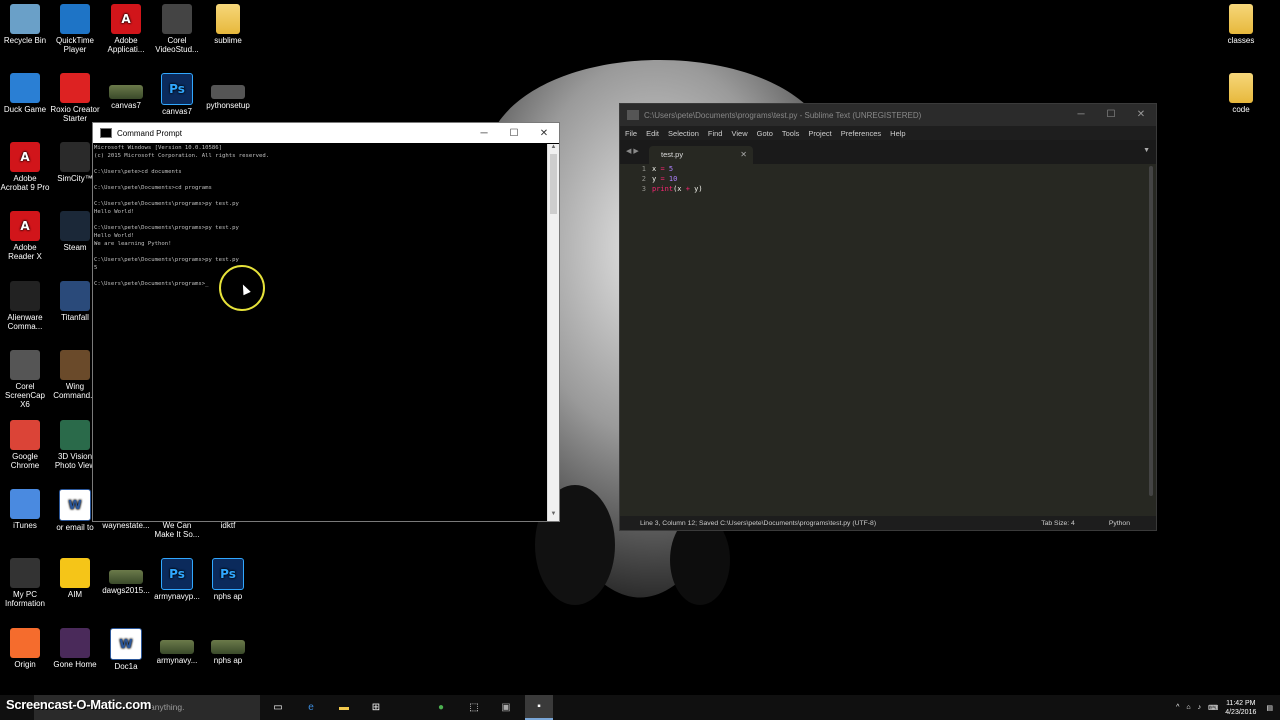 This screenshot has height=720, width=1280. Describe the element at coordinates (553, 516) in the screenshot. I see `scroll-down-icon: ▼` at that location.